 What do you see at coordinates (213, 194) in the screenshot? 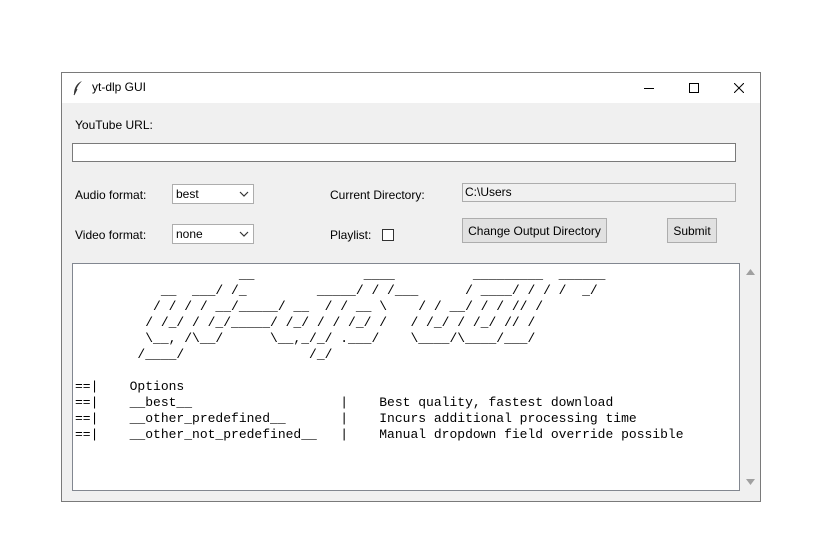
I see `audio-format-select: best` at bounding box center [213, 194].